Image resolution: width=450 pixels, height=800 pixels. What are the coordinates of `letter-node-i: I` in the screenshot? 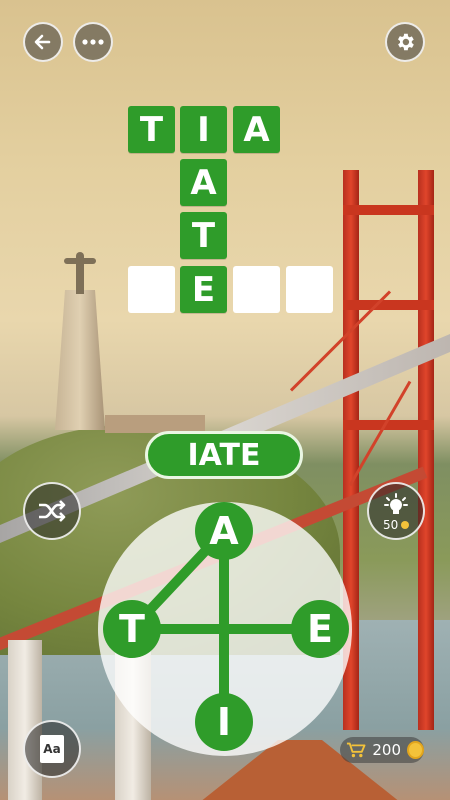 It's located at (224, 722).